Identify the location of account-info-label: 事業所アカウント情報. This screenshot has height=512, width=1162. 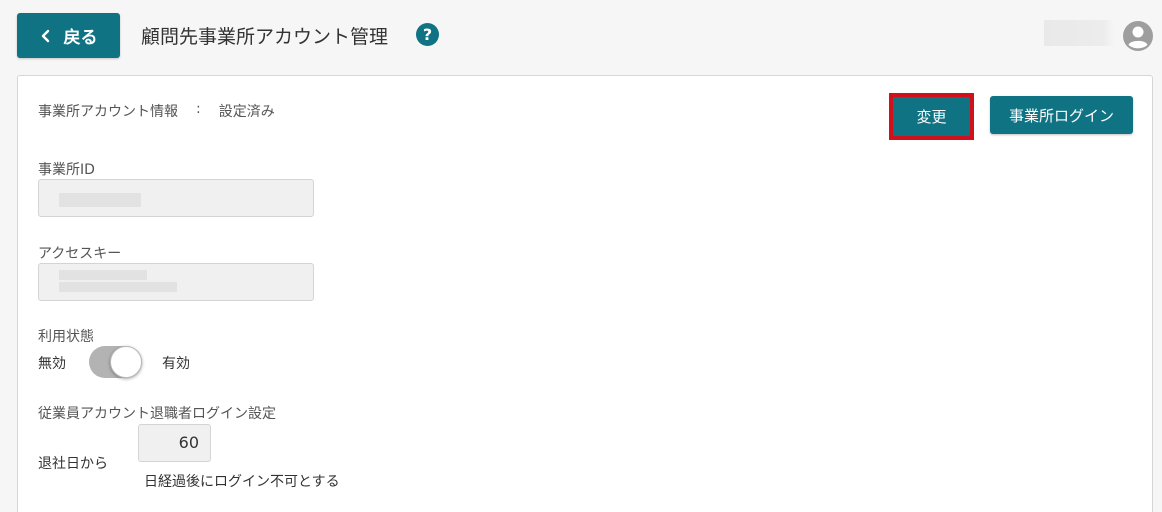
(108, 112).